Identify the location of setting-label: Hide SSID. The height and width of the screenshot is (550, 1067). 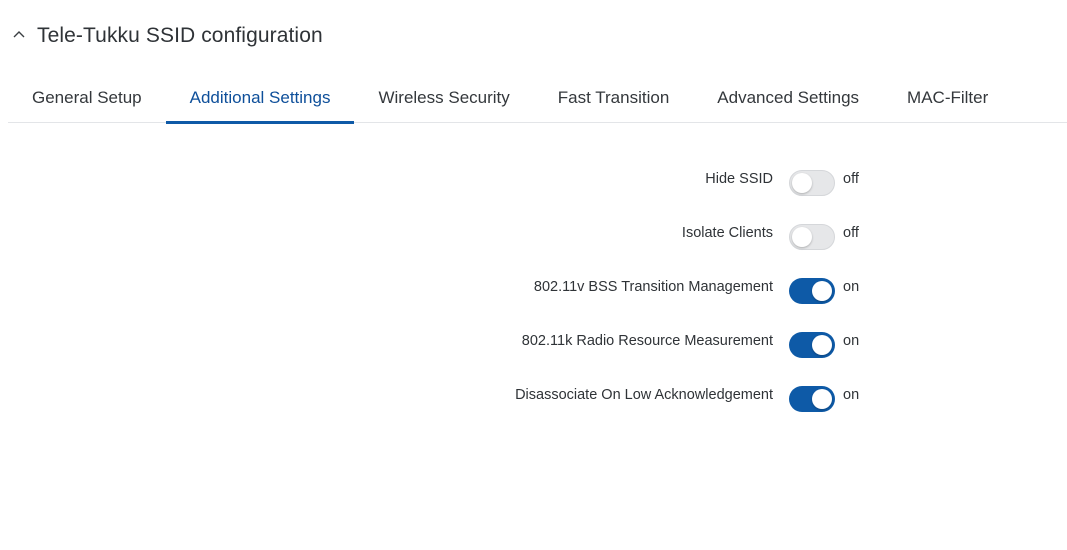
(739, 179).